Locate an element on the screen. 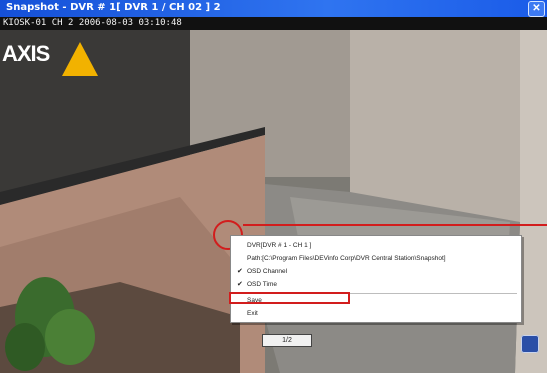 This screenshot has height=373, width=547. menu-item-osd-time: ✔ OSD Time is located at coordinates (376, 285).